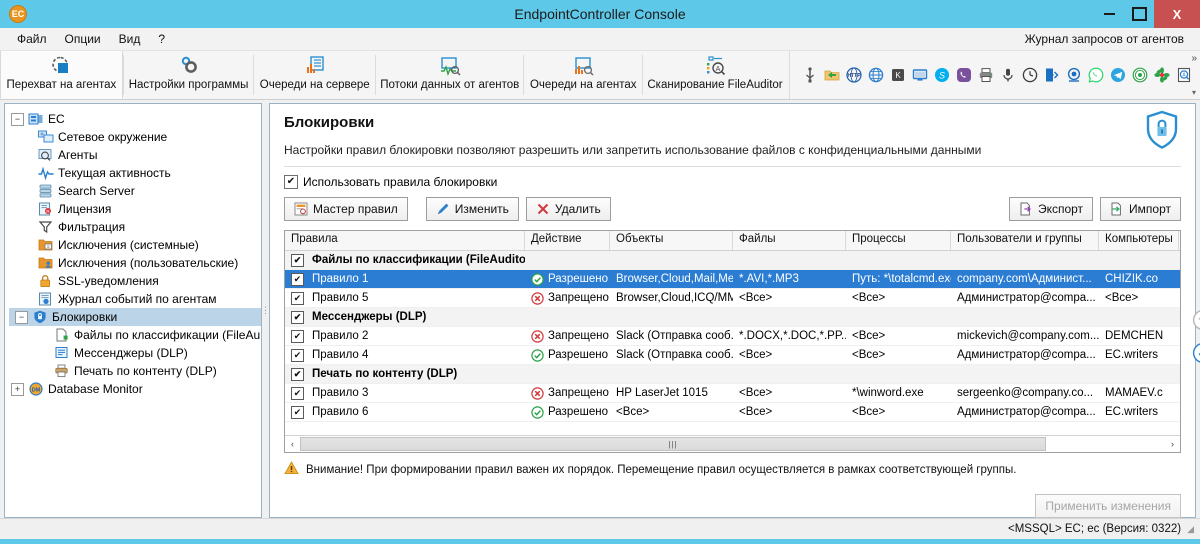 The width and height of the screenshot is (1200, 544). Describe the element at coordinates (732, 260) in the screenshot. I see `table-row: ✔ Файлы по классификации (FileAuditor)` at that location.